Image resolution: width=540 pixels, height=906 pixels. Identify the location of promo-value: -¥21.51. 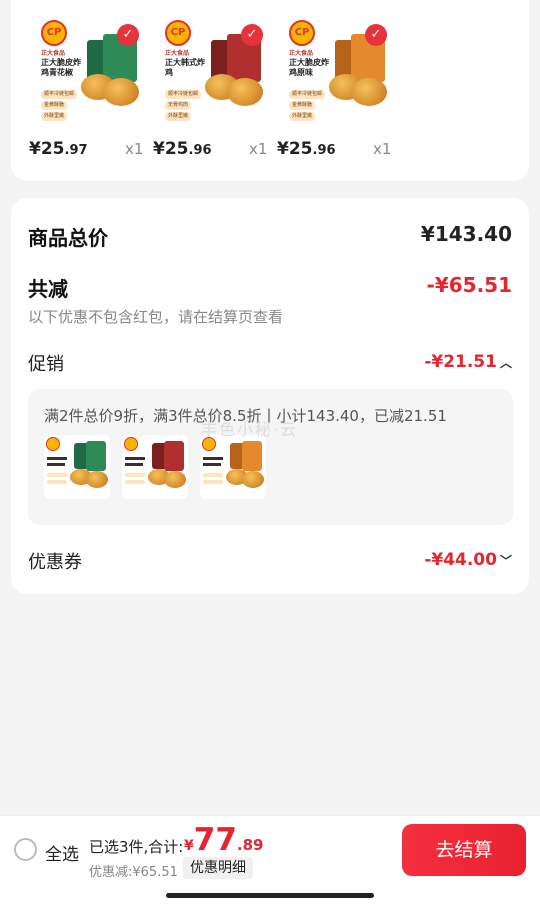
(460, 362).